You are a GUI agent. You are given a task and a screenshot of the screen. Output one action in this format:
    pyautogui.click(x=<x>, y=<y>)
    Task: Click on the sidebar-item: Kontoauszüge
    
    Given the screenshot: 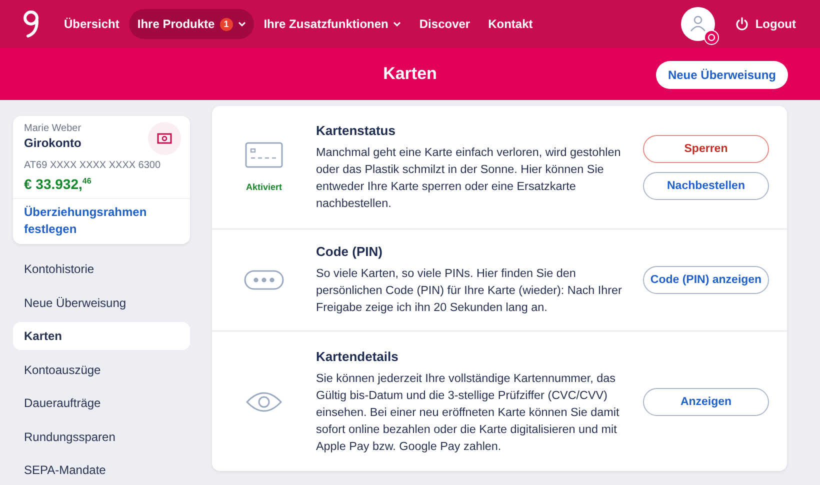 What is the action you would take?
    pyautogui.click(x=101, y=370)
    